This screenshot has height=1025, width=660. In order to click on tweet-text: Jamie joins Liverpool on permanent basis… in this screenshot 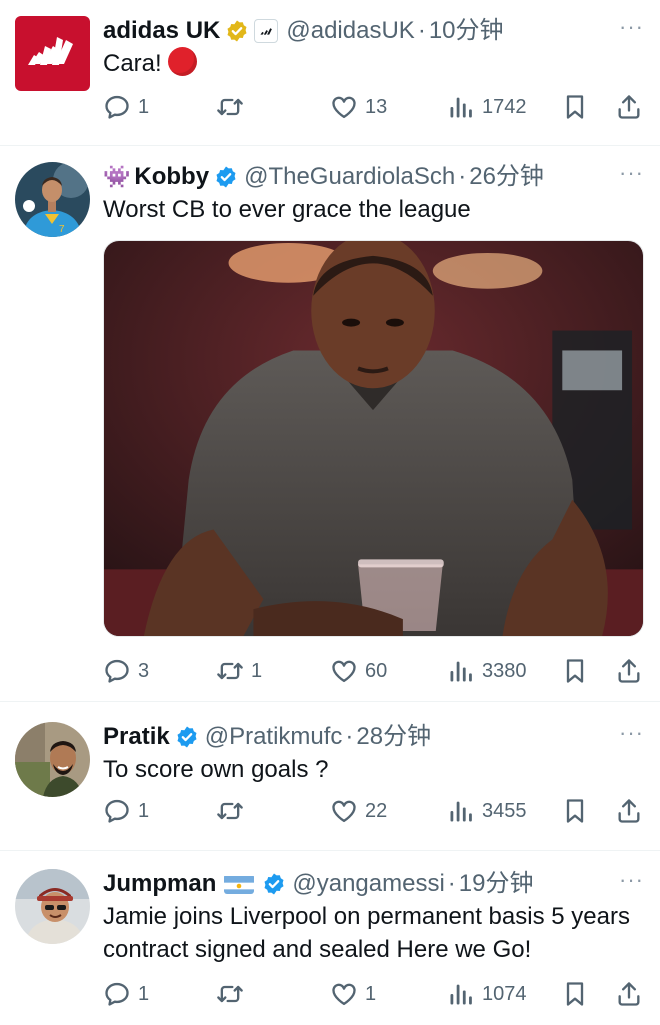, I will do `click(366, 933)`.